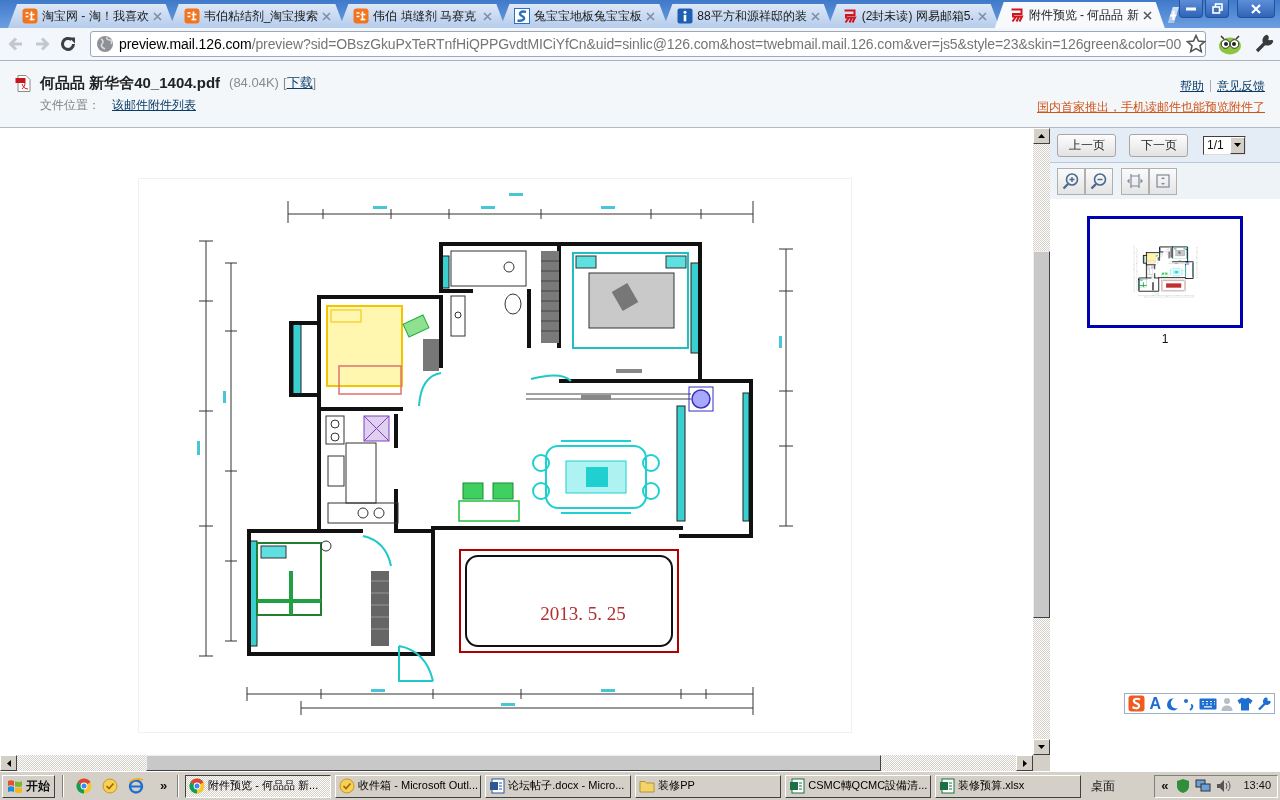 The width and height of the screenshot is (1280, 800). I want to click on page-thumbnail, so click(1165, 272).